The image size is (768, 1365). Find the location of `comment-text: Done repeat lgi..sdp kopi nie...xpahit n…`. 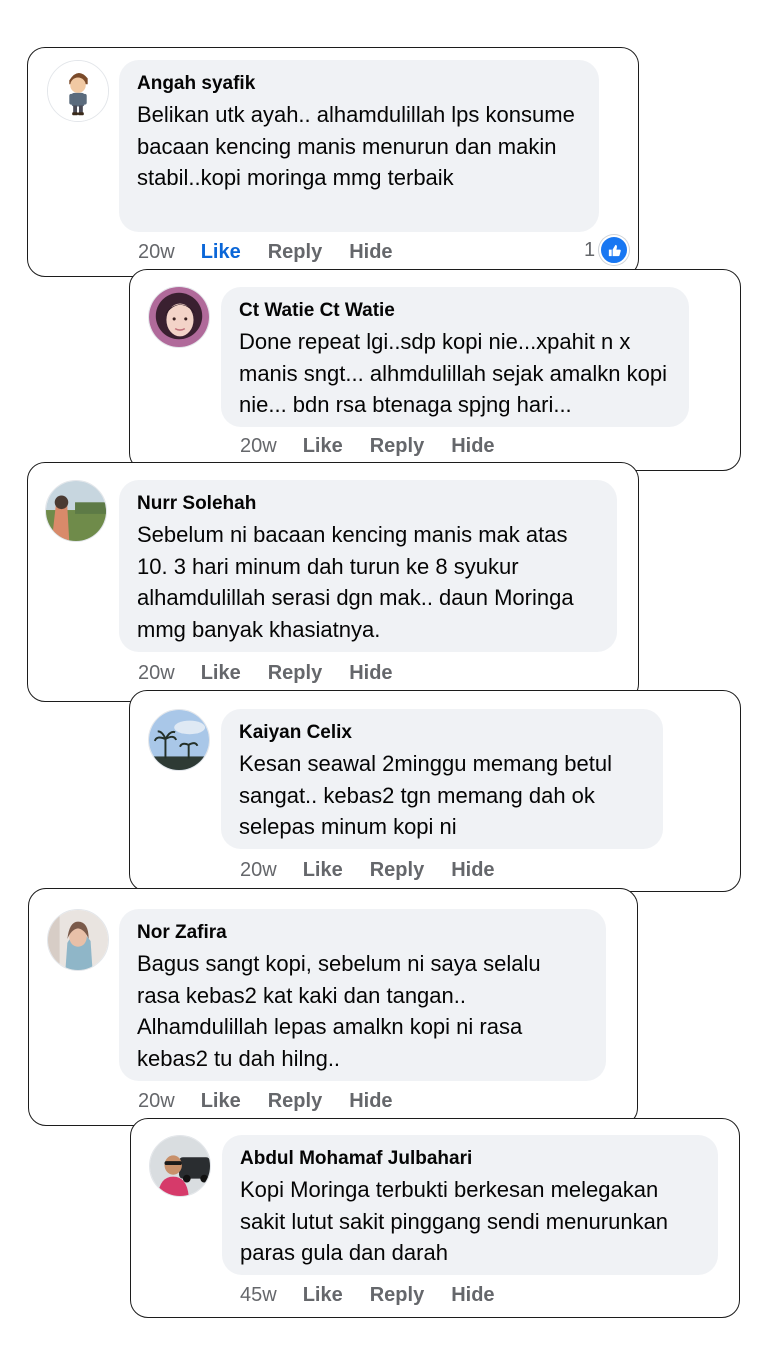

comment-text: Done repeat lgi..sdp kopi nie...xpahit n… is located at coordinates (453, 373).